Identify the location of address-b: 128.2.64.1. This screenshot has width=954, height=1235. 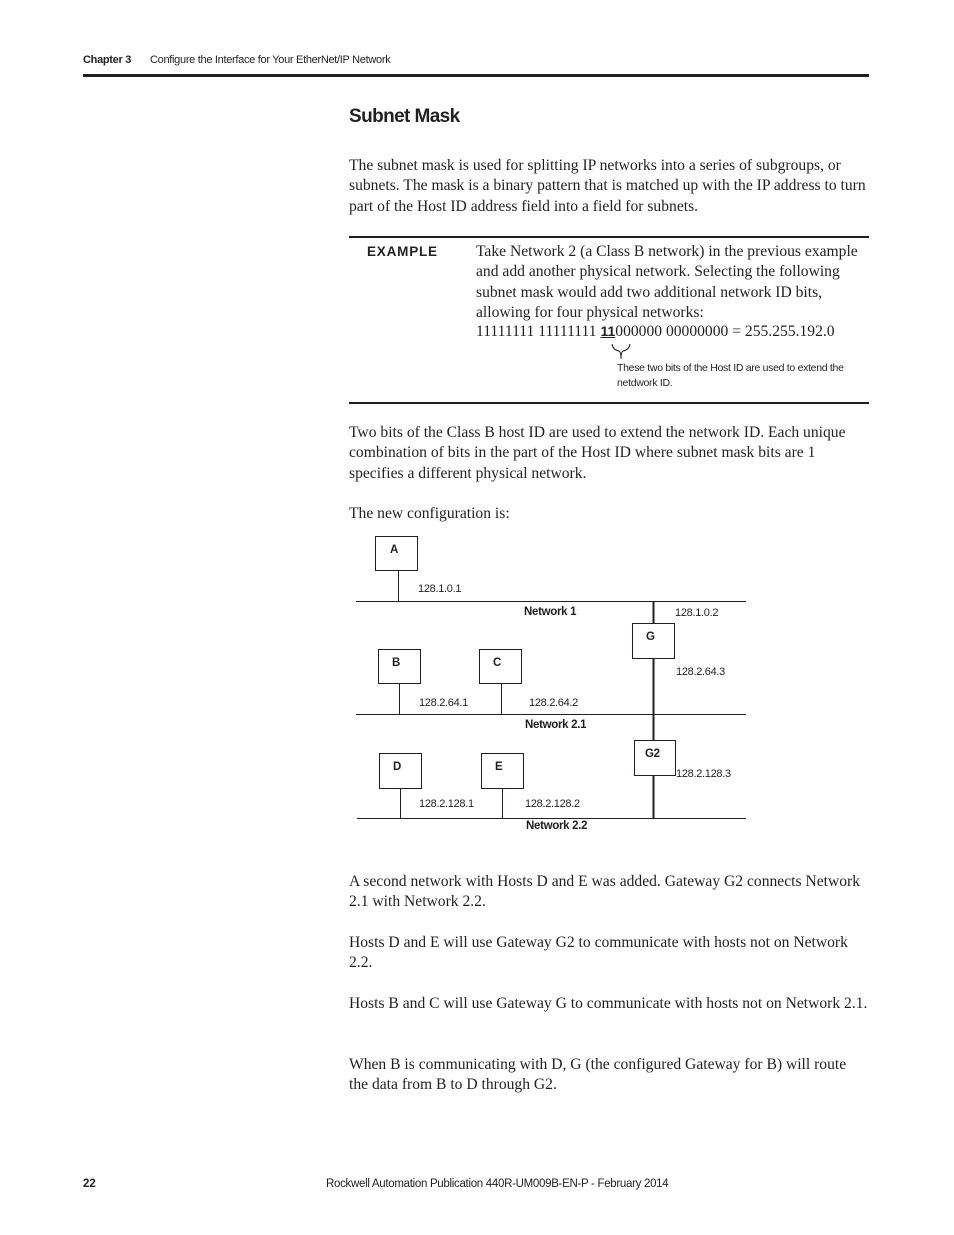
(443, 703).